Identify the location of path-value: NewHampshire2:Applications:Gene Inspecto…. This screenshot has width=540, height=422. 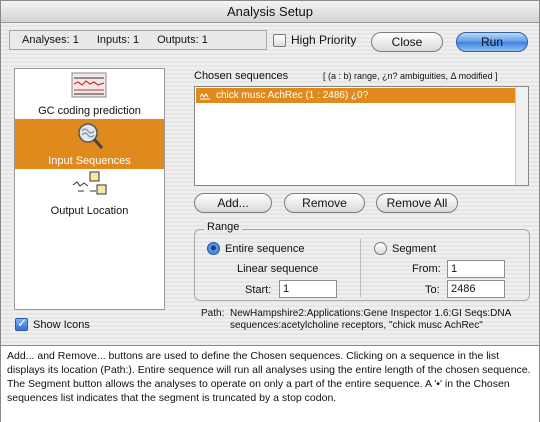
(370, 319).